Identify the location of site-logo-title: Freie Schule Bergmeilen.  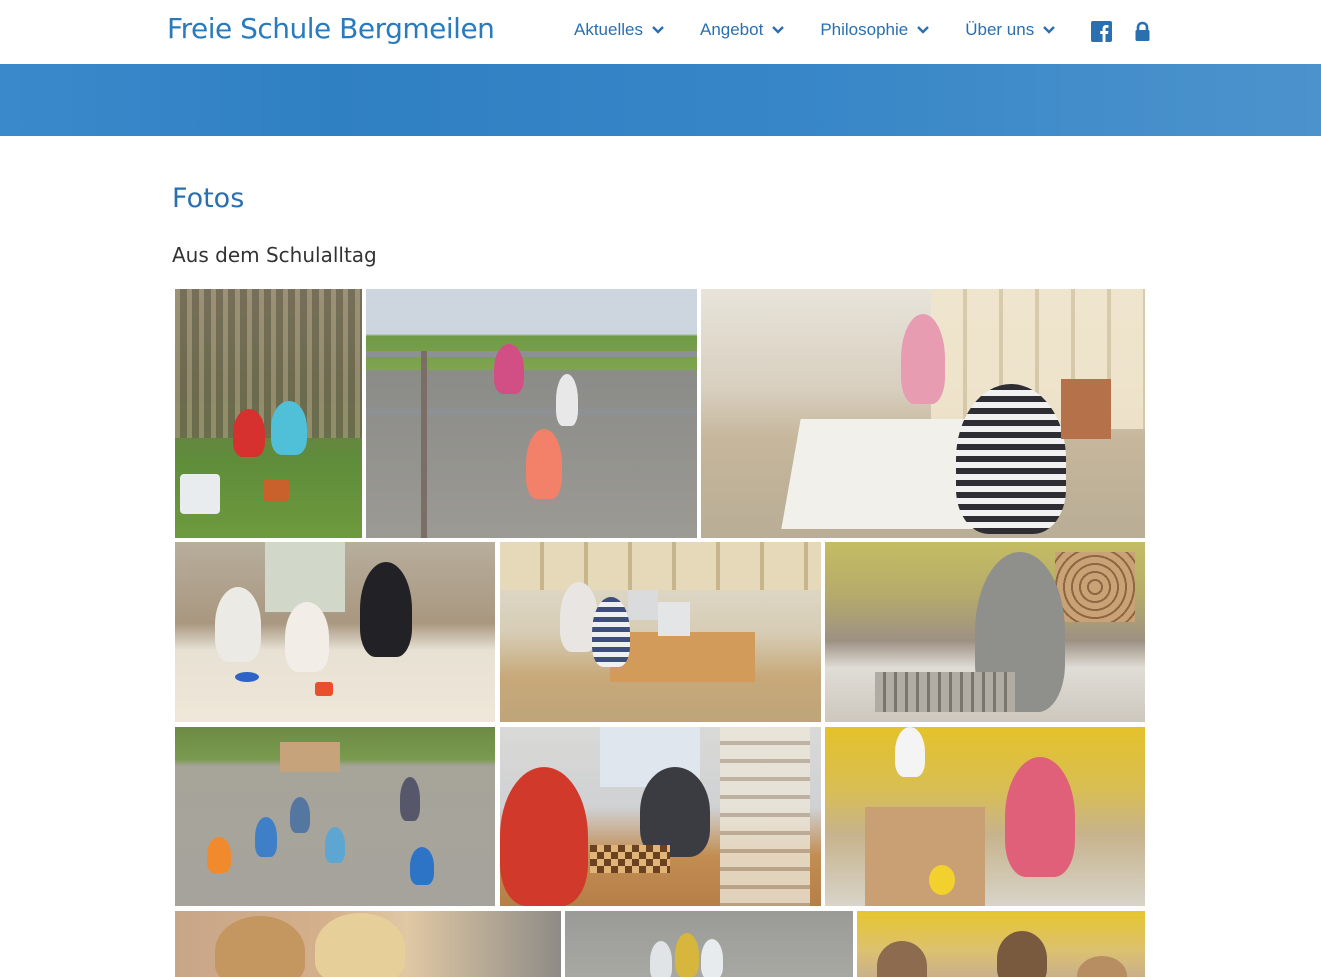
(331, 28).